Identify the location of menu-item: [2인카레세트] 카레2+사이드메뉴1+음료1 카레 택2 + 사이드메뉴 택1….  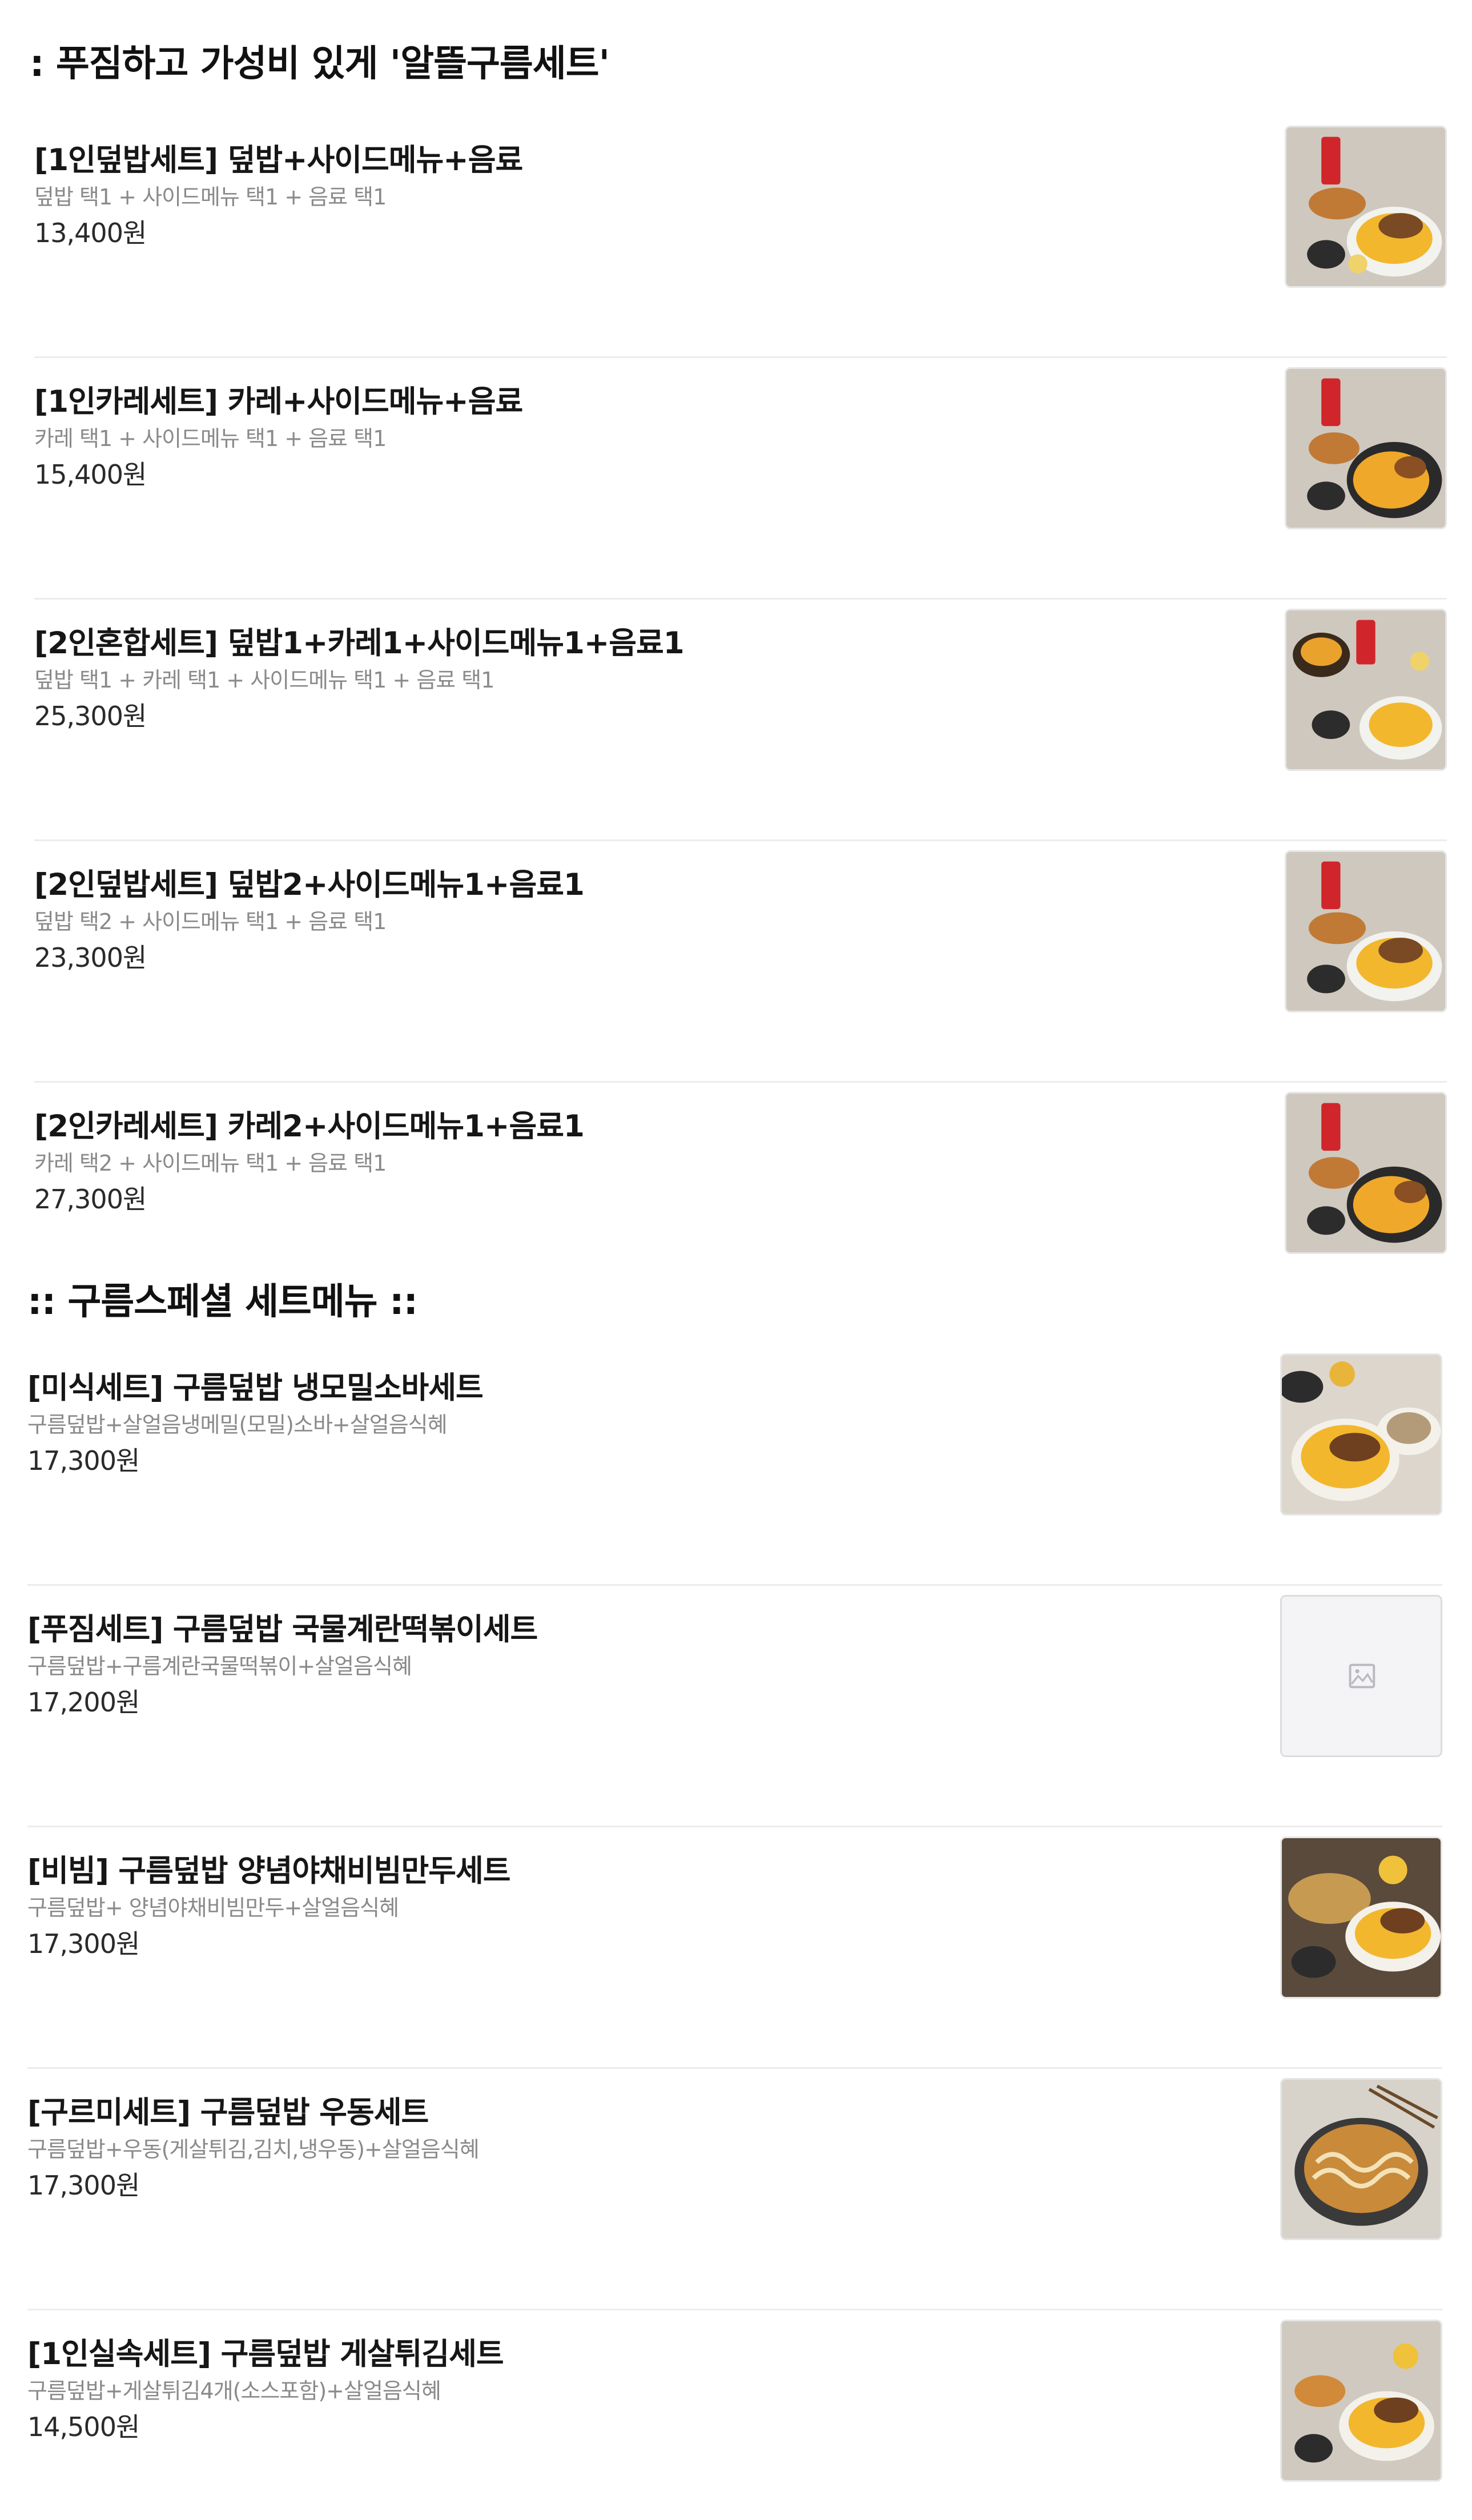
(740, 1168).